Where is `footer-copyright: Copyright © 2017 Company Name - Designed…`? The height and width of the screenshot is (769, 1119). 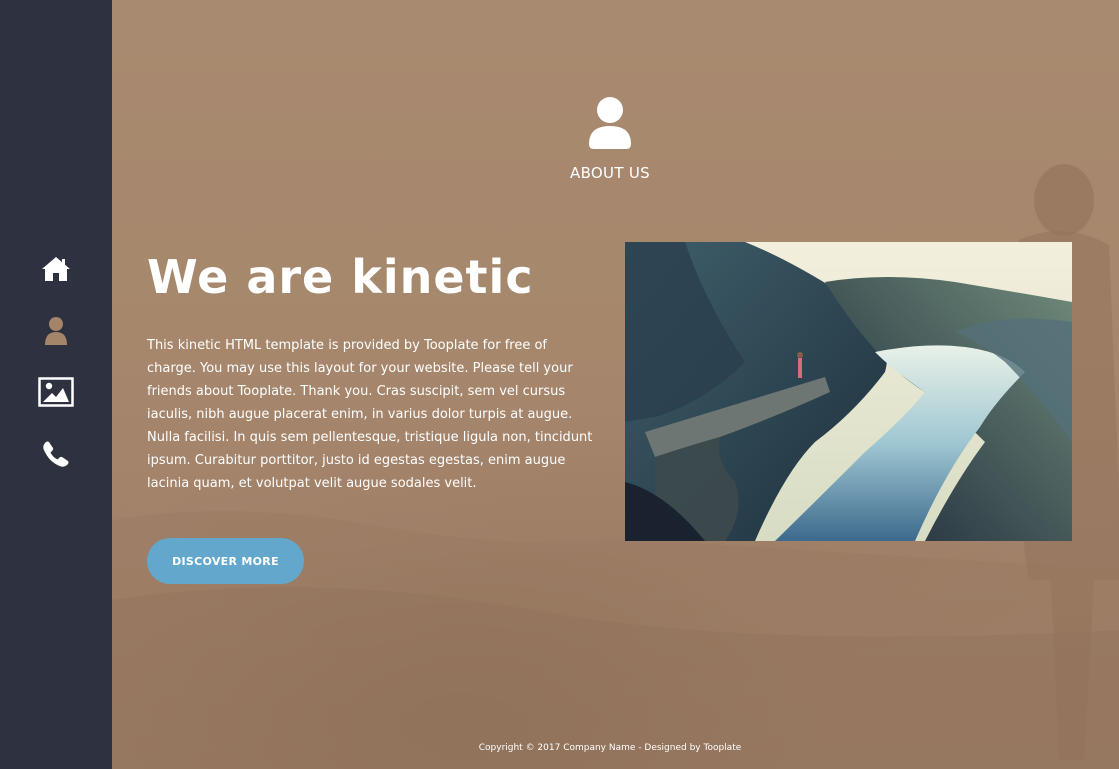
footer-copyright: Copyright © 2017 Company Name - Designed… is located at coordinates (610, 748).